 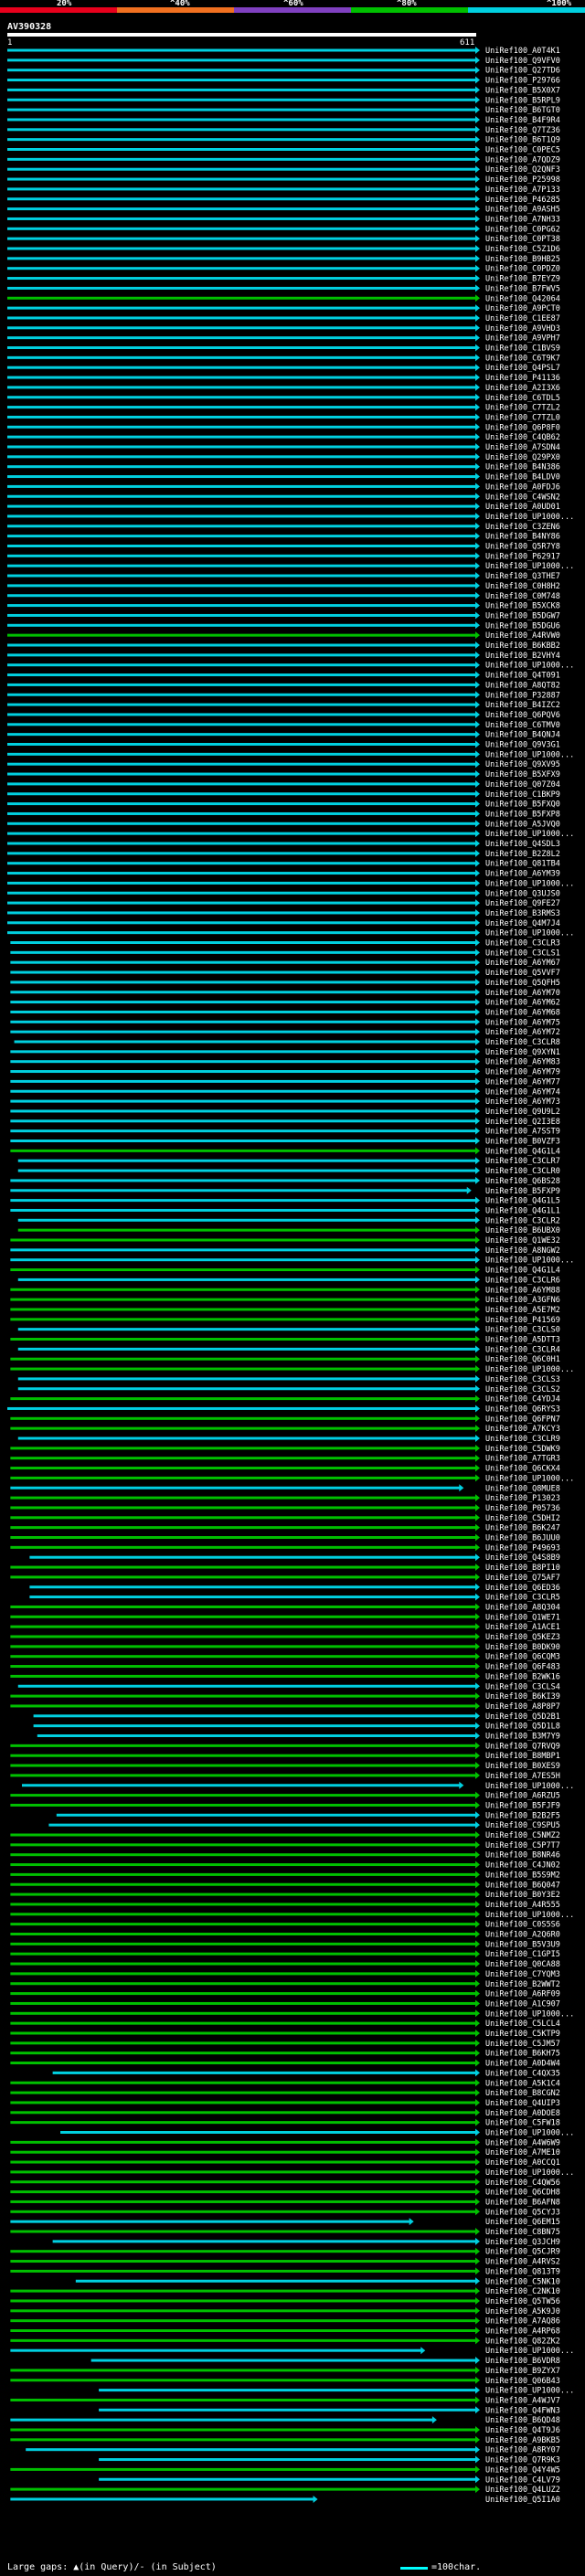 I want to click on hit-label: UniRef100_A8Q304, so click(x=522, y=1607).